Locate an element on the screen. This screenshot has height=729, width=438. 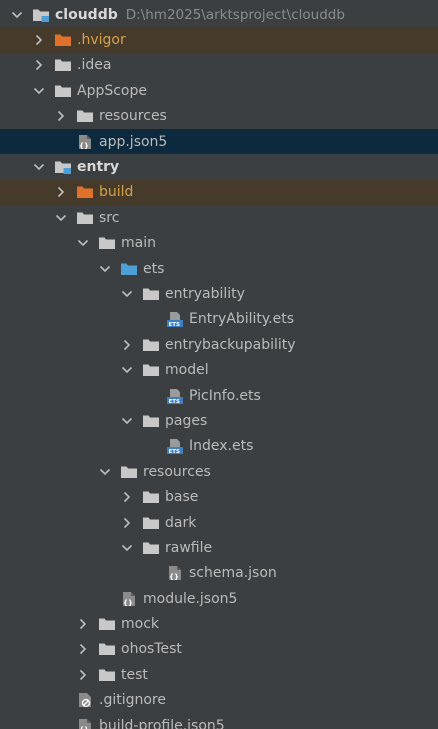
tree-row-idea: .idea is located at coordinates (219, 65).